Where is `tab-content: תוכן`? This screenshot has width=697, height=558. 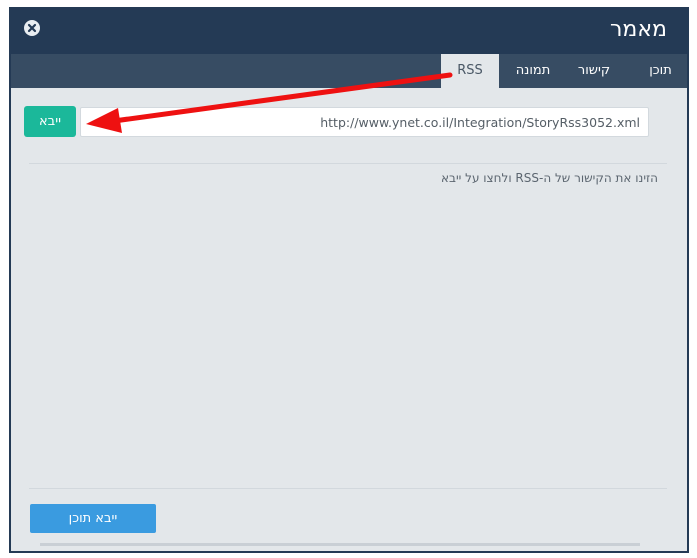
tab-content: תוכן is located at coordinates (660, 71).